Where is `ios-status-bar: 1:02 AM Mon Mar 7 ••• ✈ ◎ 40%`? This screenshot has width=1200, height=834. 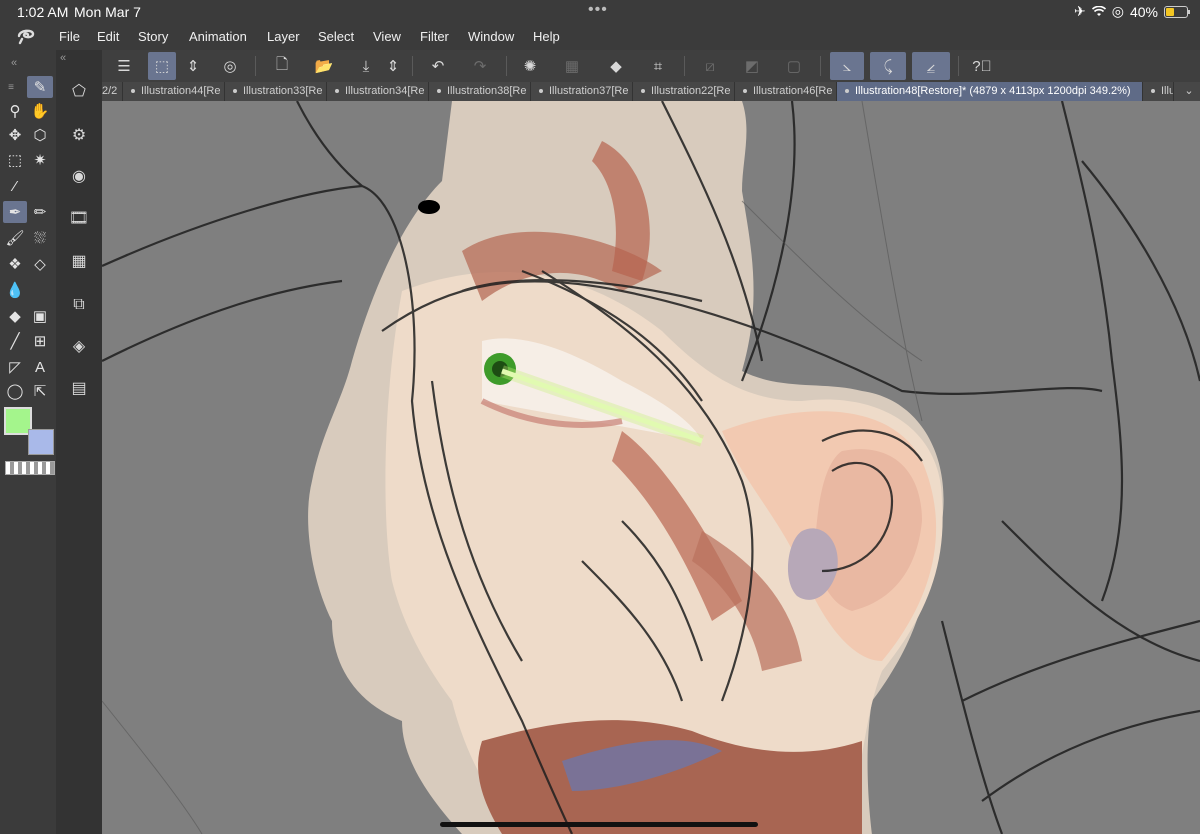
ios-status-bar: 1:02 AM Mon Mar 7 ••• ✈ ◎ 40% is located at coordinates (600, 12).